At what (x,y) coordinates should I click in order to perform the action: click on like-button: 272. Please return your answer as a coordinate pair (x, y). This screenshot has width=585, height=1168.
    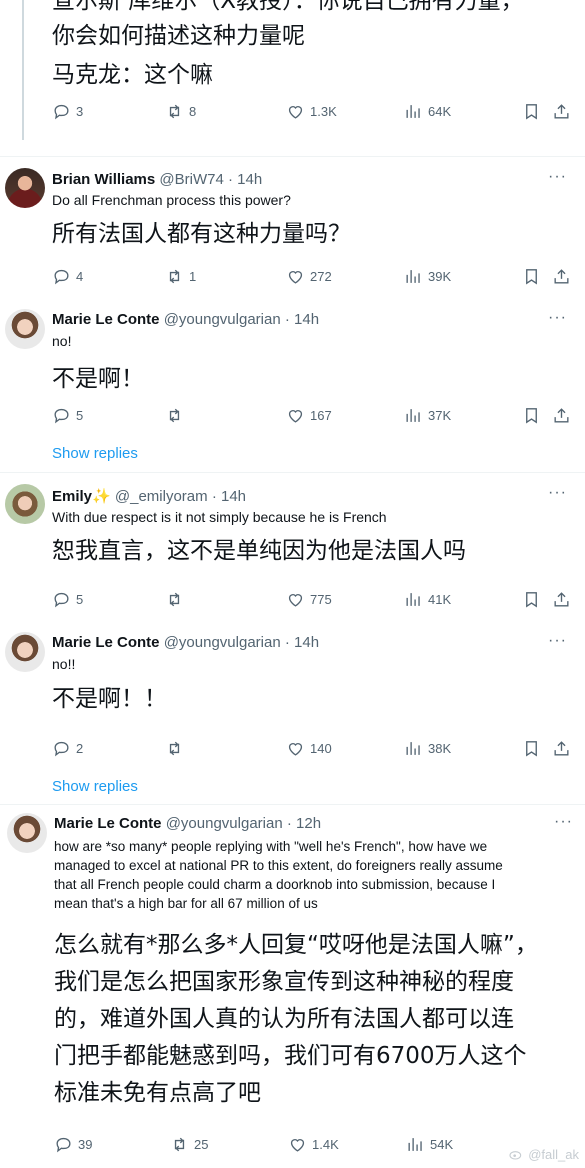
    Looking at the image, I should click on (309, 276).